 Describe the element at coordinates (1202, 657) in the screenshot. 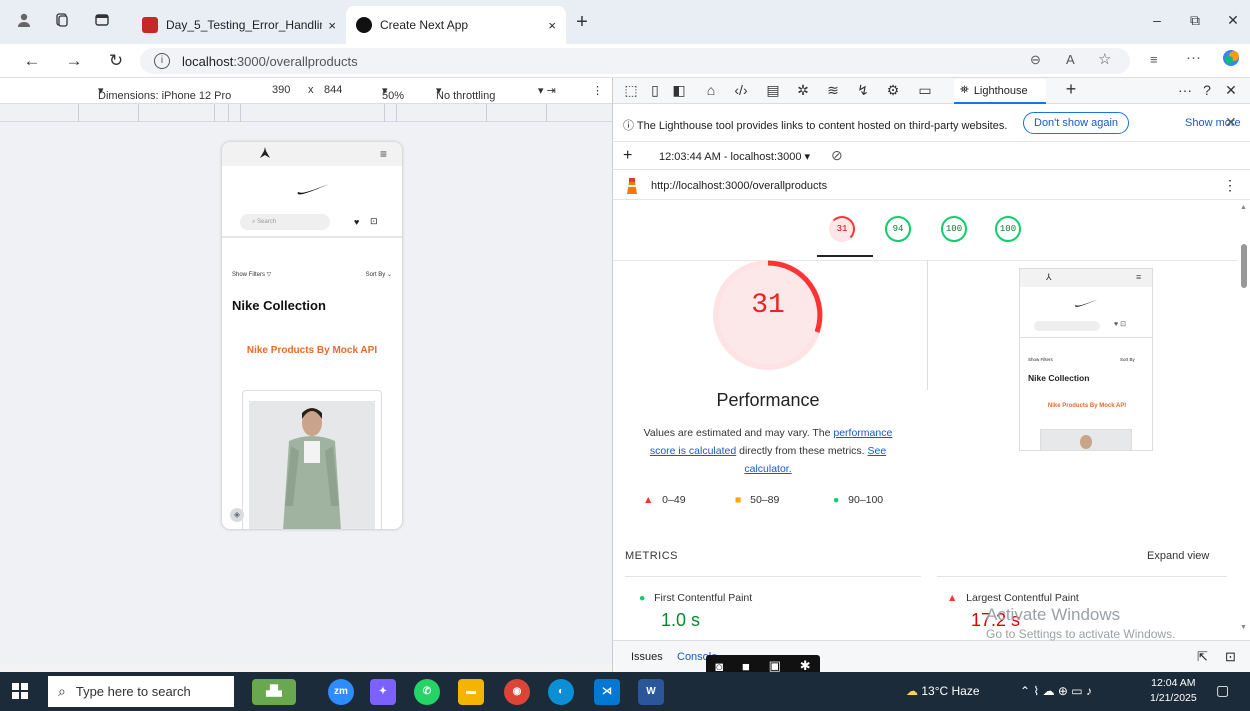

I see `dock-side-icon: ⇱` at that location.